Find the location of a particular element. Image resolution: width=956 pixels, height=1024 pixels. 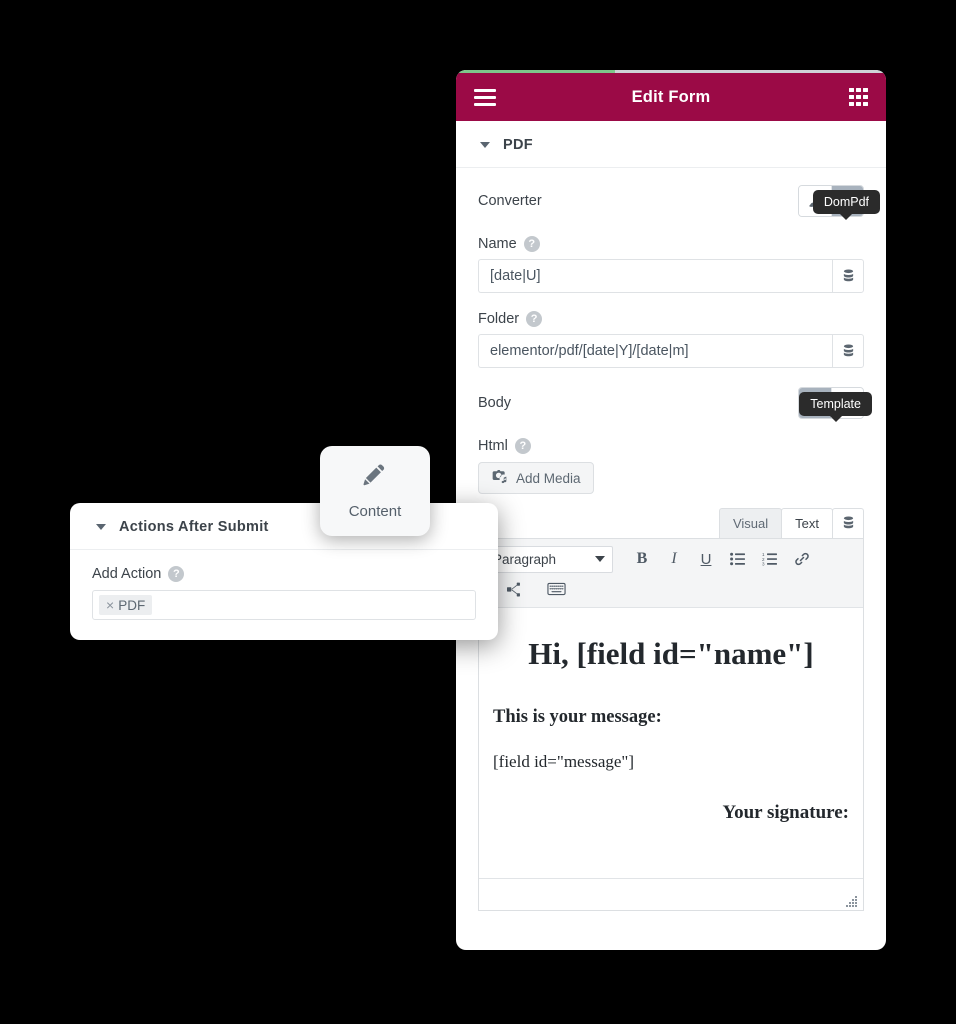

editor-paragraph: [field id="message"] is located at coordinates (564, 762).